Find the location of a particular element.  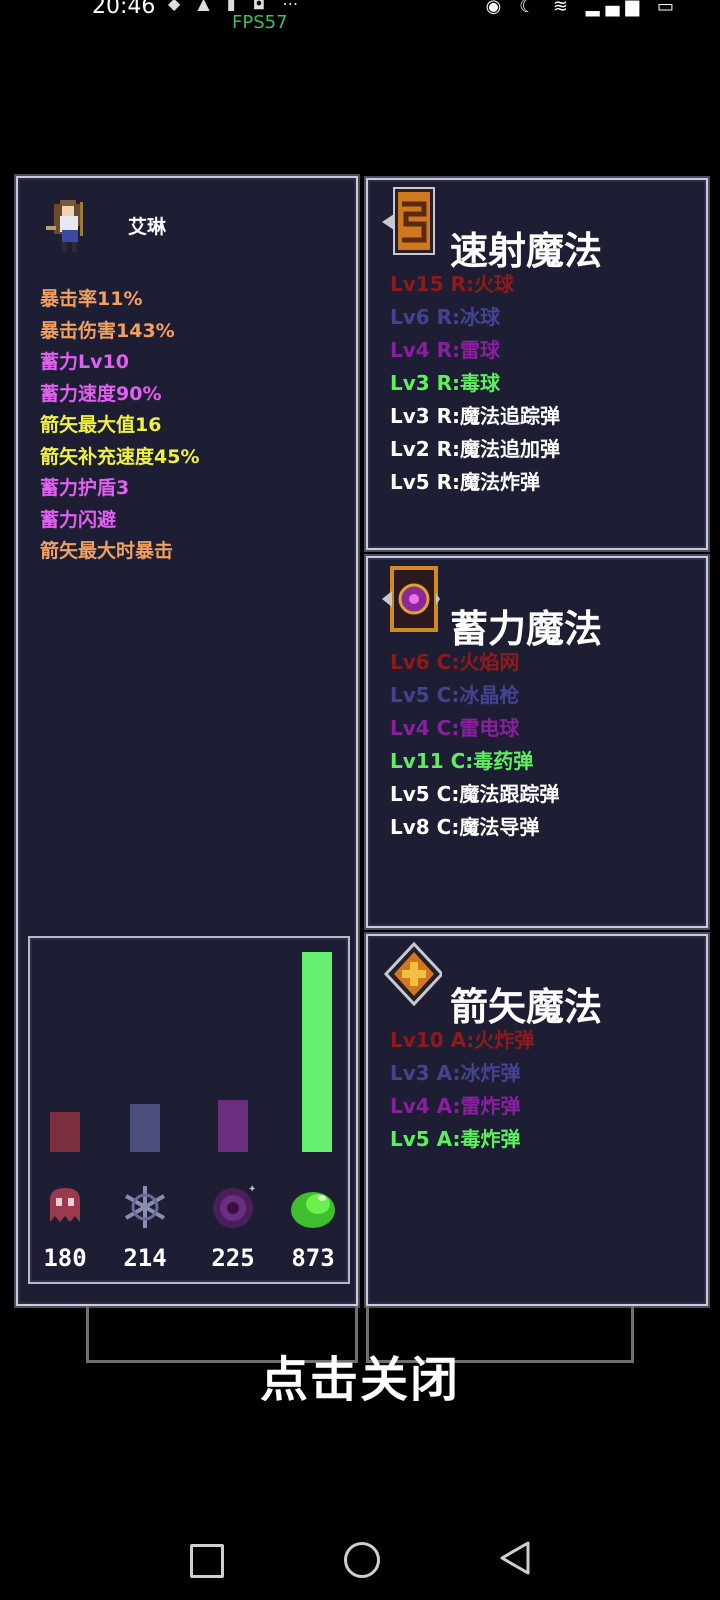

spell-line: Lv6 C:火焰网 is located at coordinates (455, 662).